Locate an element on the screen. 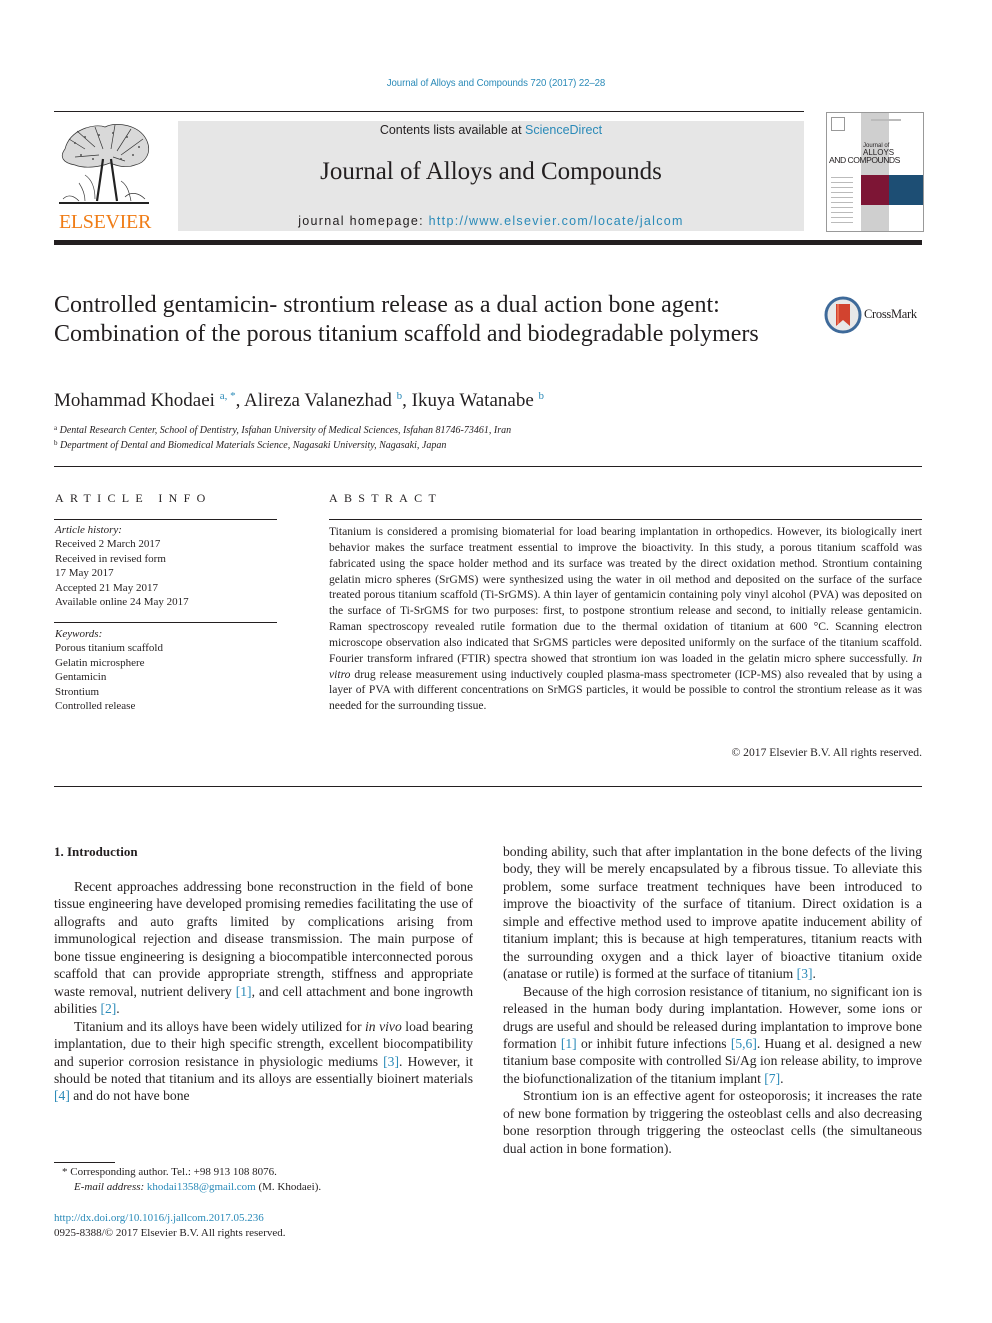  cover-gray-band is located at coordinates (875, 172).